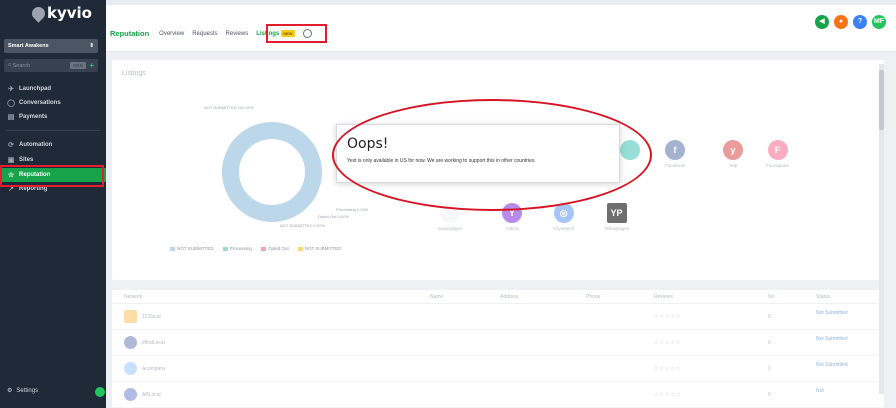 This screenshot has width=896, height=408. Describe the element at coordinates (133, 297) in the screenshot. I see `column-header: Network` at that location.